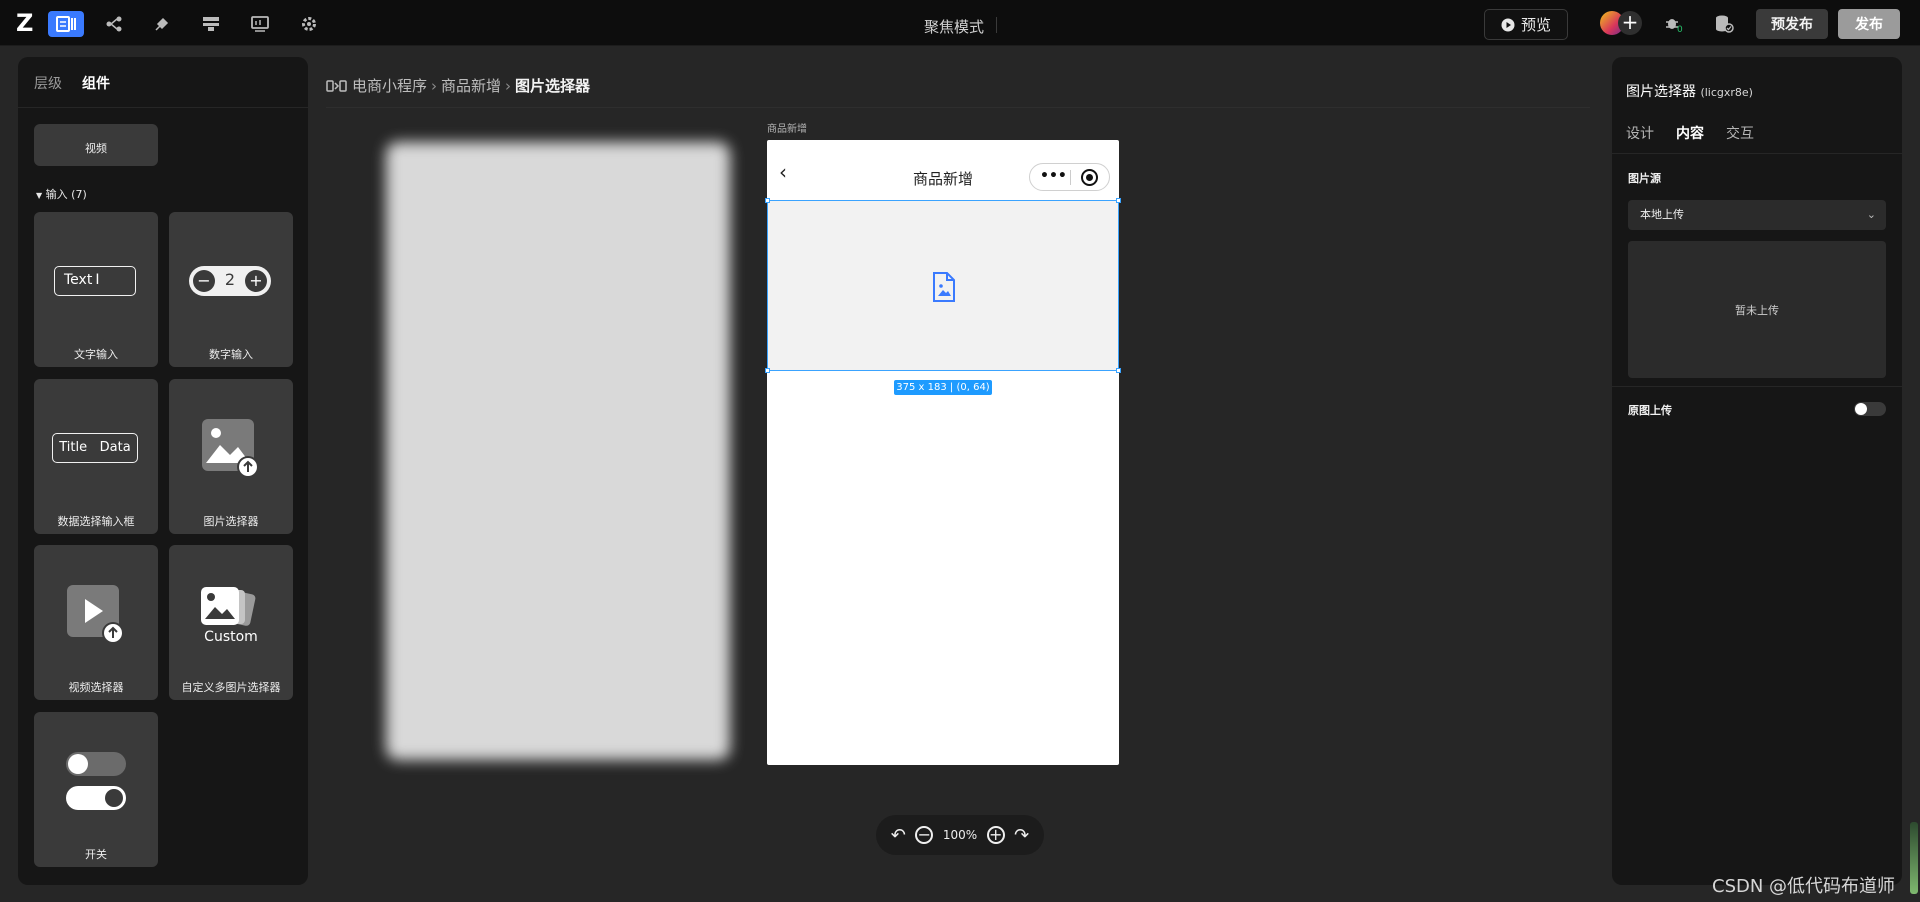 The height and width of the screenshot is (902, 1920). I want to click on redo-icon: ↷, so click(1021, 835).